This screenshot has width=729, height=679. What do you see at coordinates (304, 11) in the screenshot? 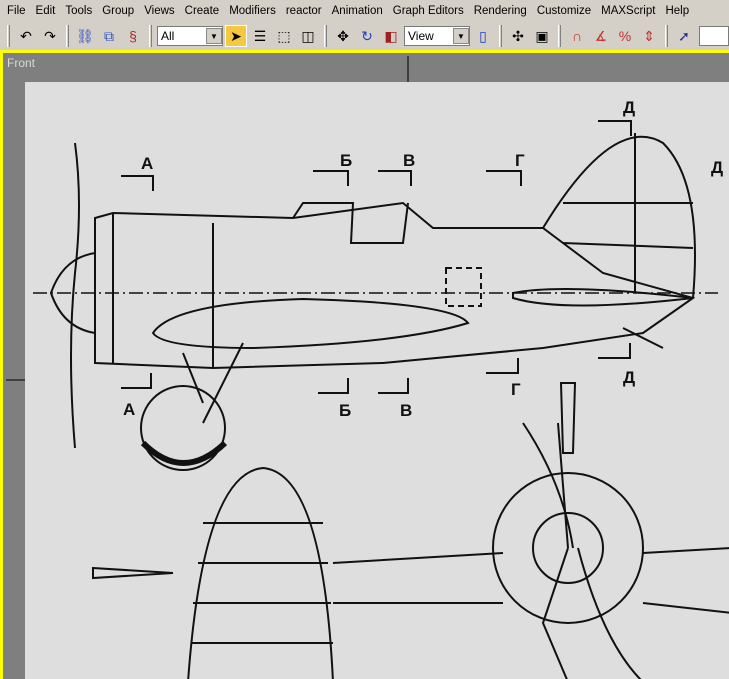
I see `menu-reactor: reactor` at bounding box center [304, 11].